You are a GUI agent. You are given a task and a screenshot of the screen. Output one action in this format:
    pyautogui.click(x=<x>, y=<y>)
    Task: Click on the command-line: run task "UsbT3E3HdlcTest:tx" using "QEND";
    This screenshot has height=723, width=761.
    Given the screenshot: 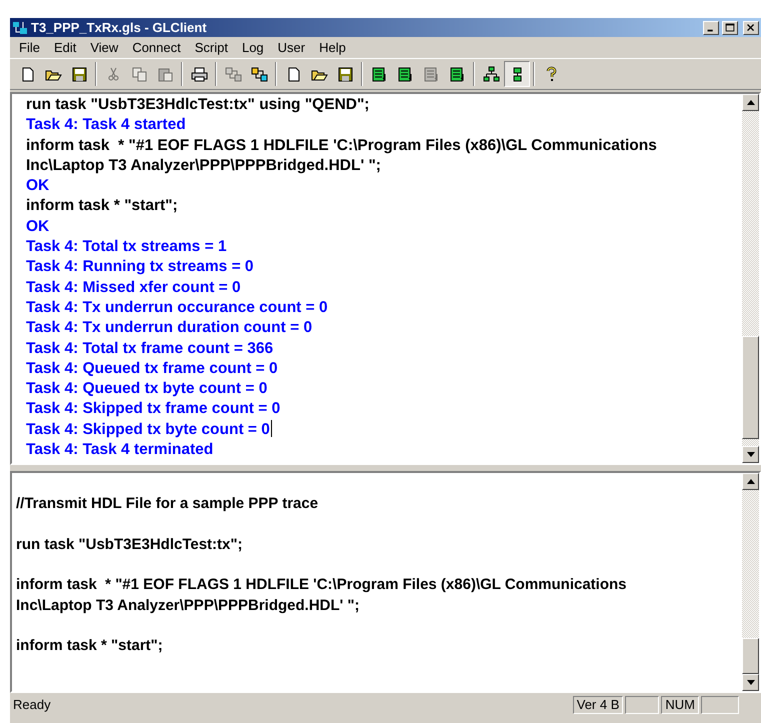 What is the action you would take?
    pyautogui.click(x=198, y=105)
    